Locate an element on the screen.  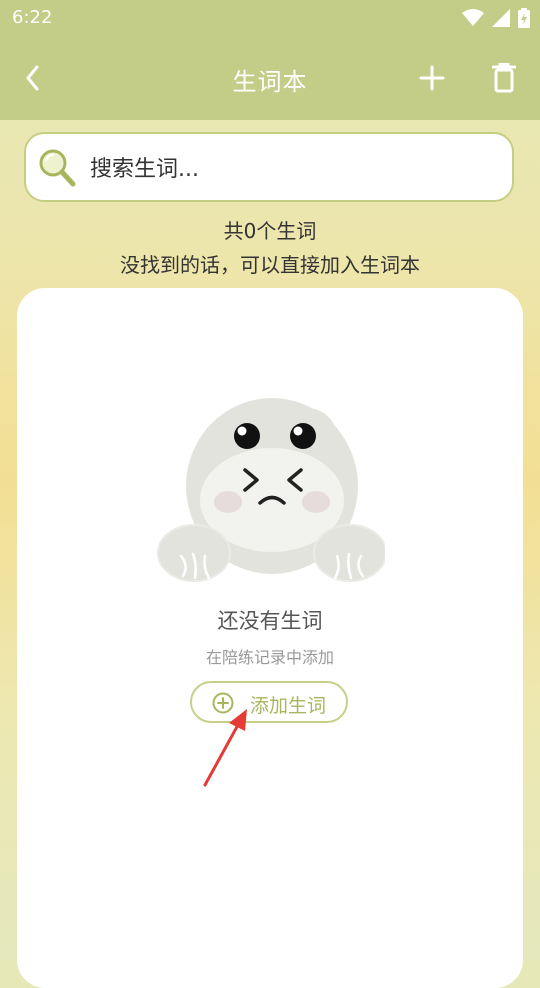
word-count-text: 共0个生词 is located at coordinates (270, 231).